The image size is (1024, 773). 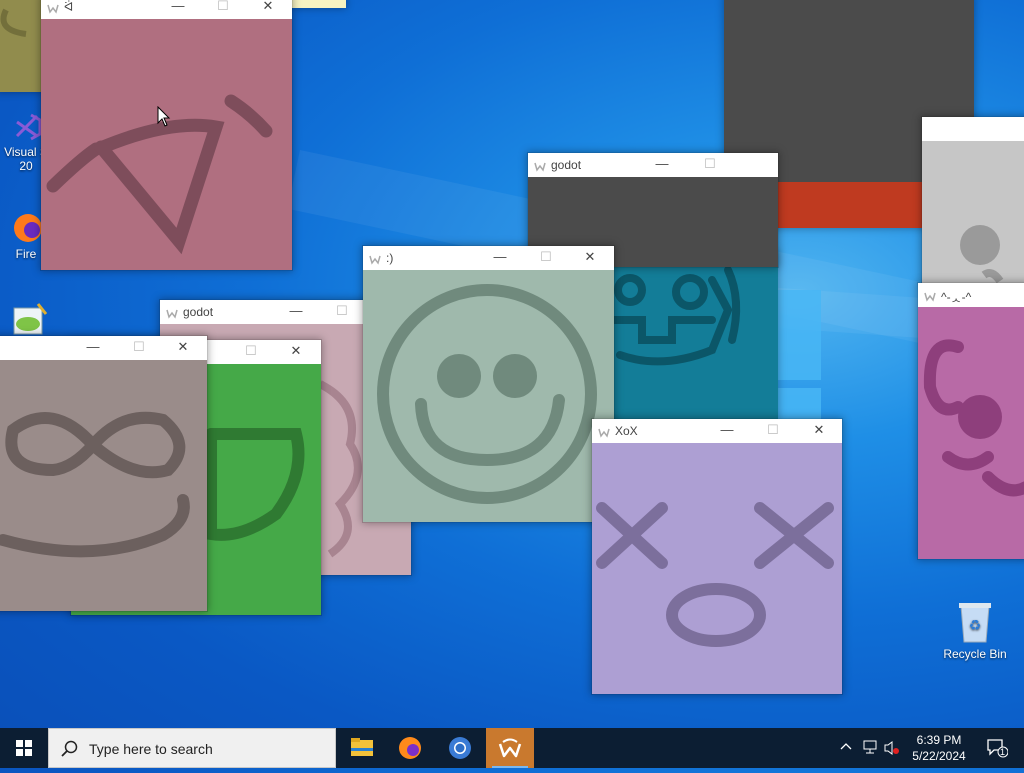 What do you see at coordinates (28, 127) in the screenshot?
I see `visual-studio-icon` at bounding box center [28, 127].